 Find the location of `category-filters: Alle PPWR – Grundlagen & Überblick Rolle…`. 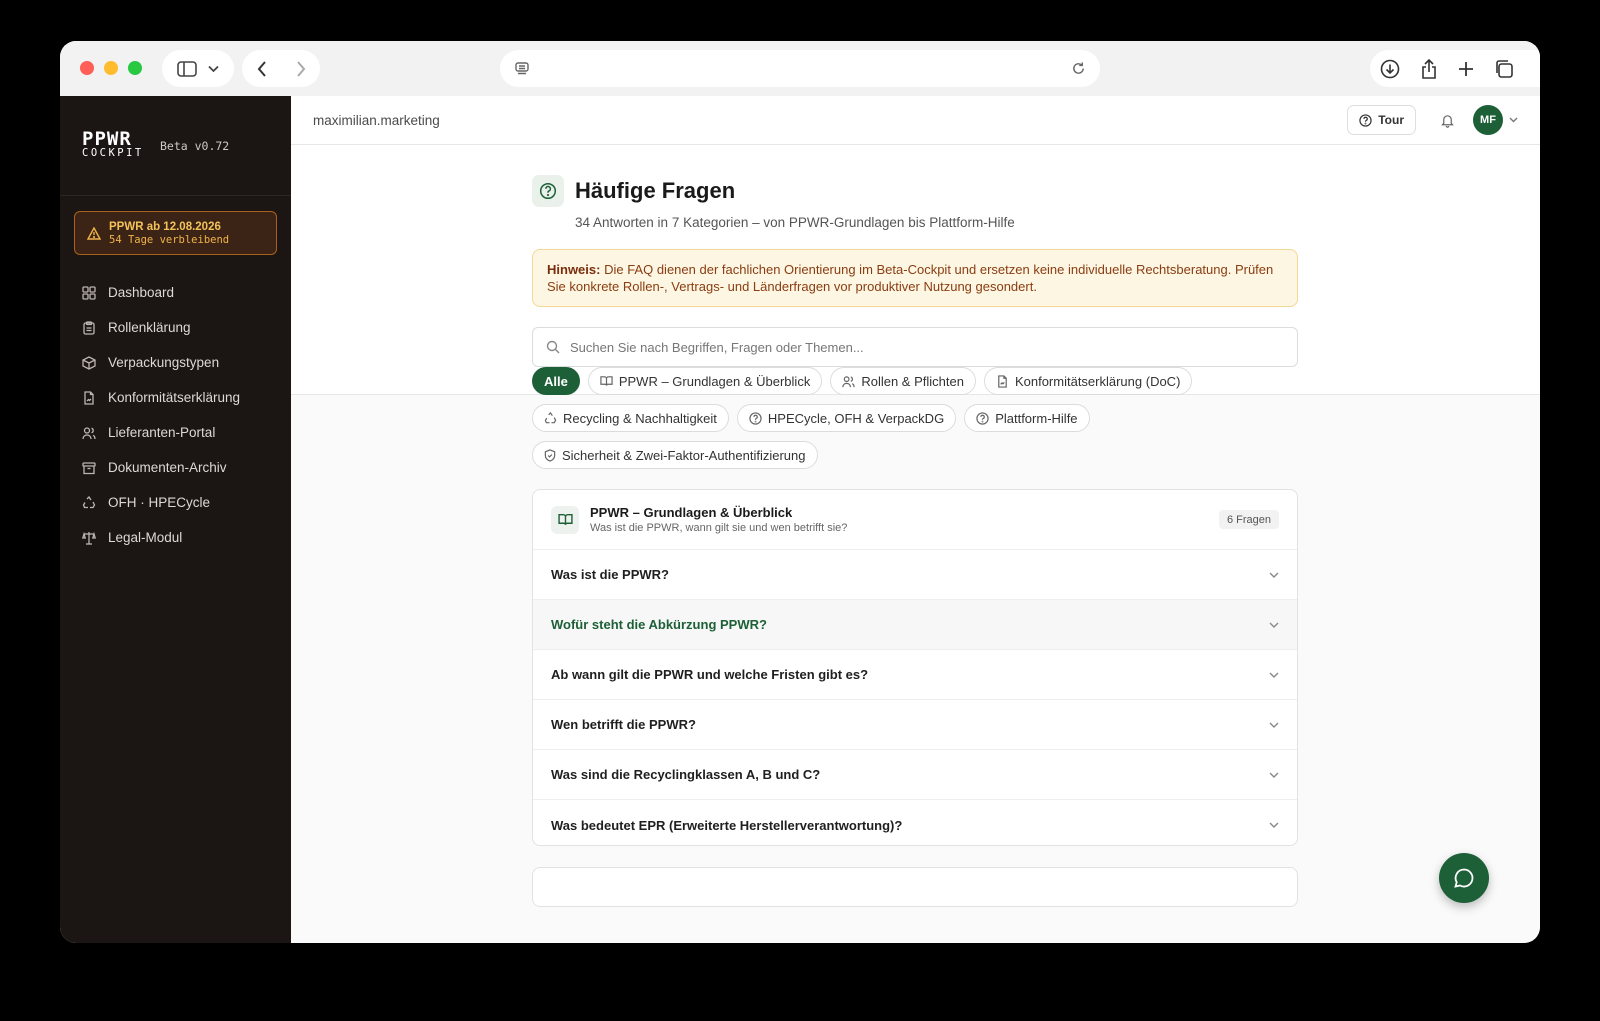

category-filters: Alle PPWR – Grundlagen & Überblick Rolle… is located at coordinates (915, 422).